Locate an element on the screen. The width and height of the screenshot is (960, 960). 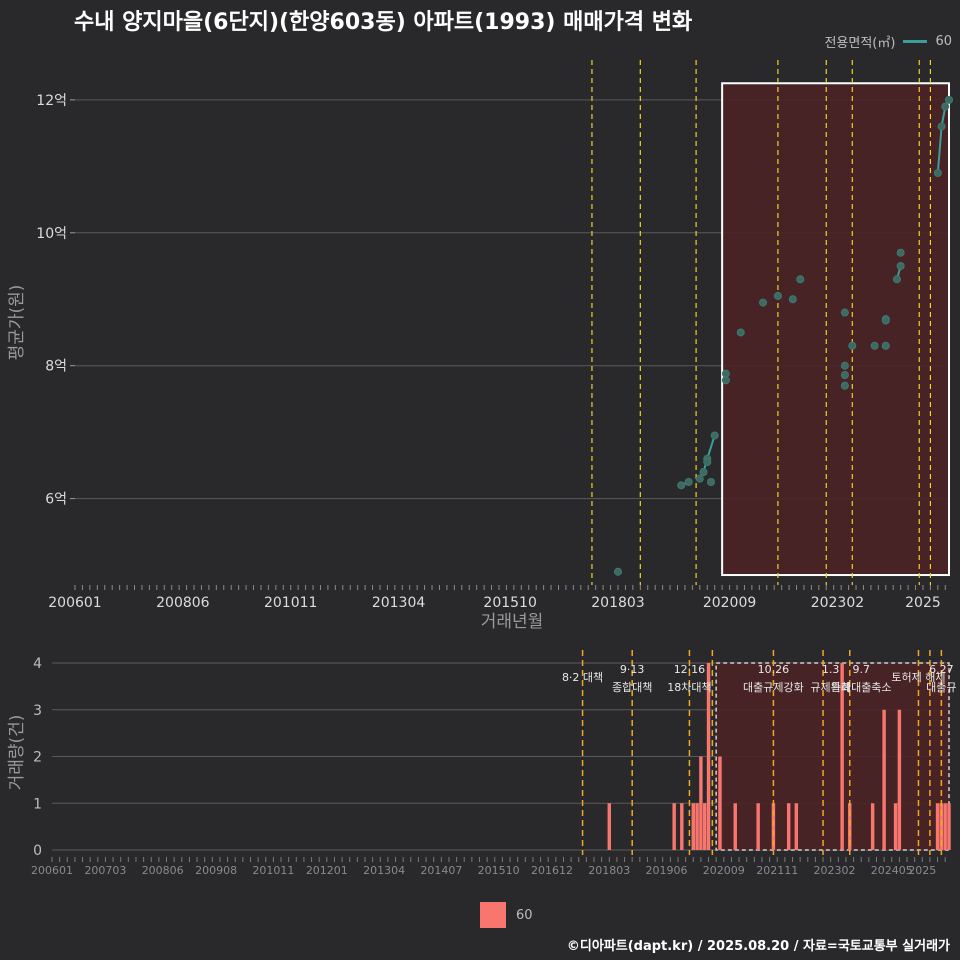
policy-date-label: 9·13 is located at coordinates (632, 669).